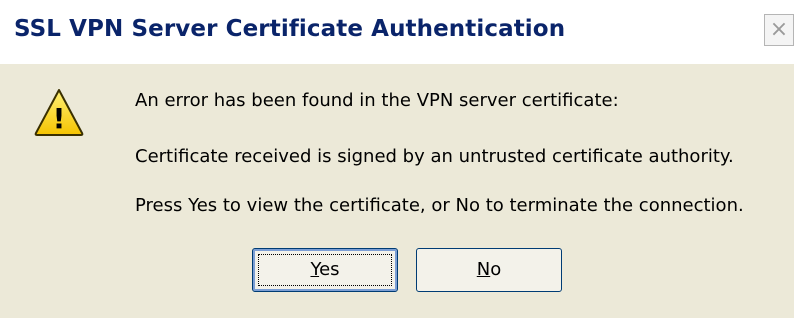  Describe the element at coordinates (483, 269) in the screenshot. I see `no-mnemonic: N` at that location.